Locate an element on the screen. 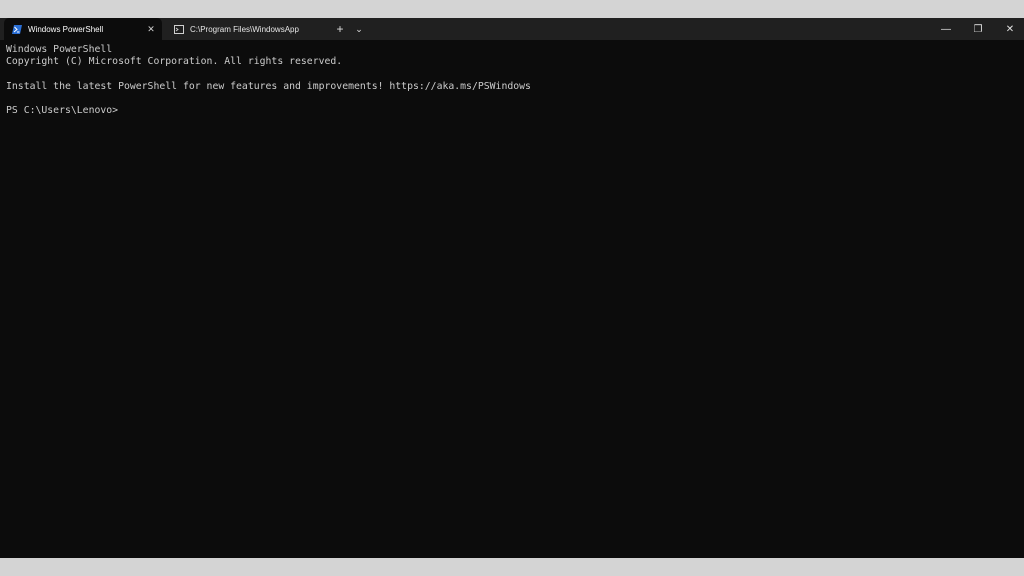 The image size is (1024, 576). chevron-down-icon: ⌄ is located at coordinates (359, 29).